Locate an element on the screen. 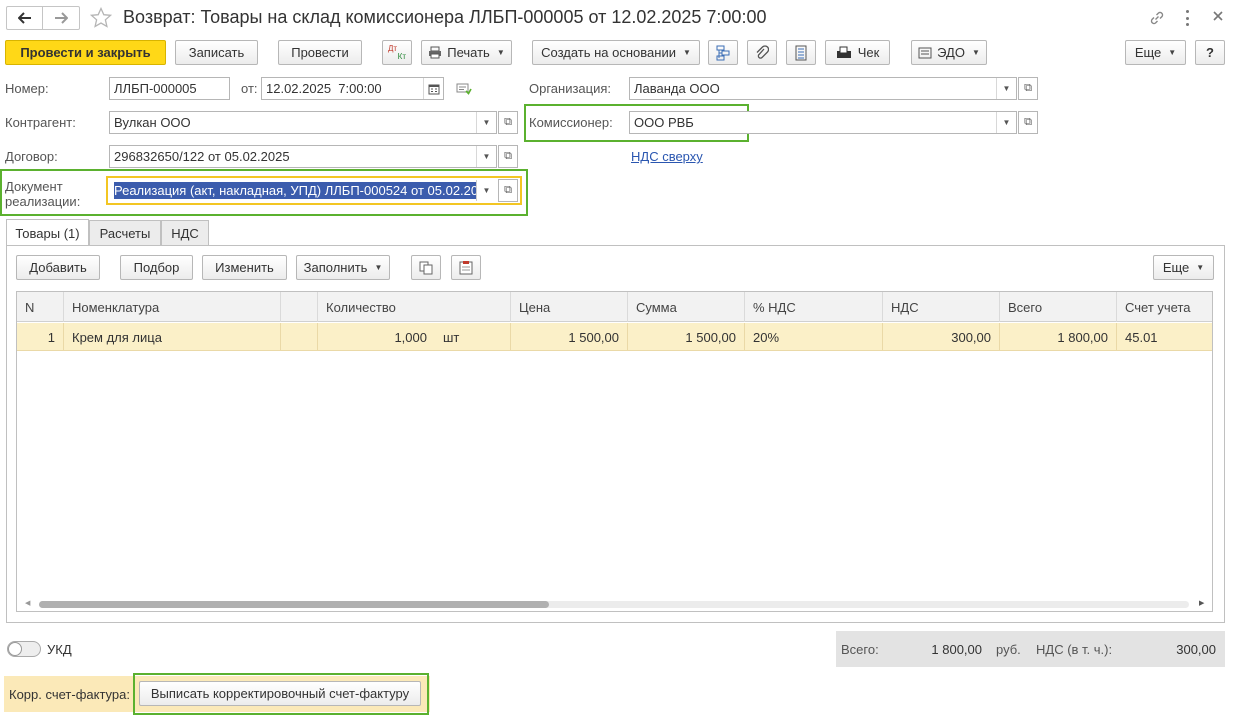 The height and width of the screenshot is (718, 1238). commissioner-field: ООО РВБ ▼ is located at coordinates (823, 122).